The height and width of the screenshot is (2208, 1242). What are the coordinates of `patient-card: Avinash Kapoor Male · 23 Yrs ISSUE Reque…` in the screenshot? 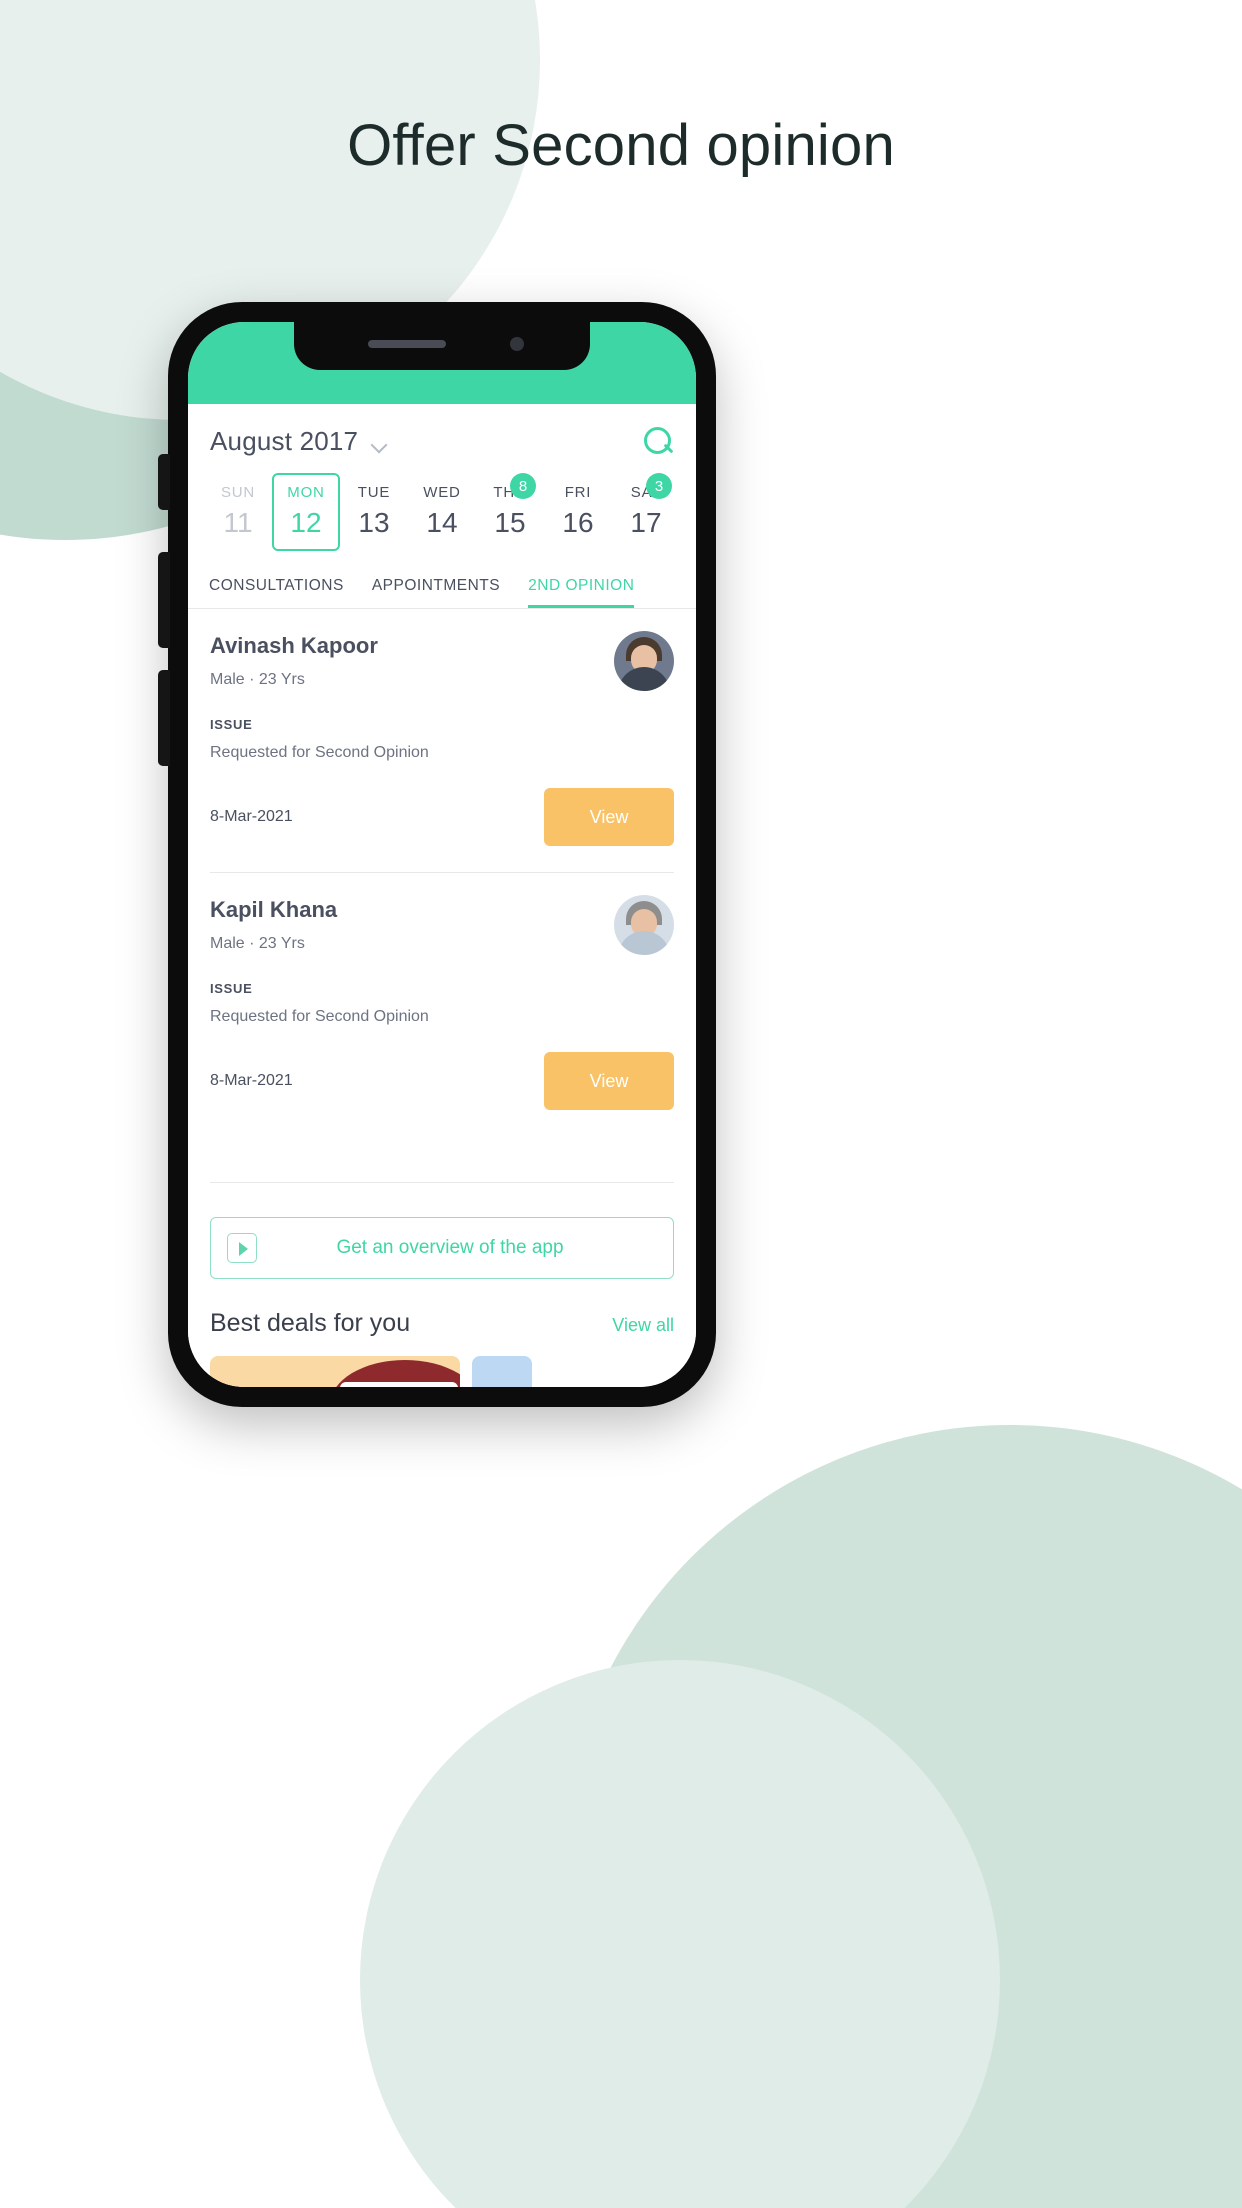 It's located at (442, 727).